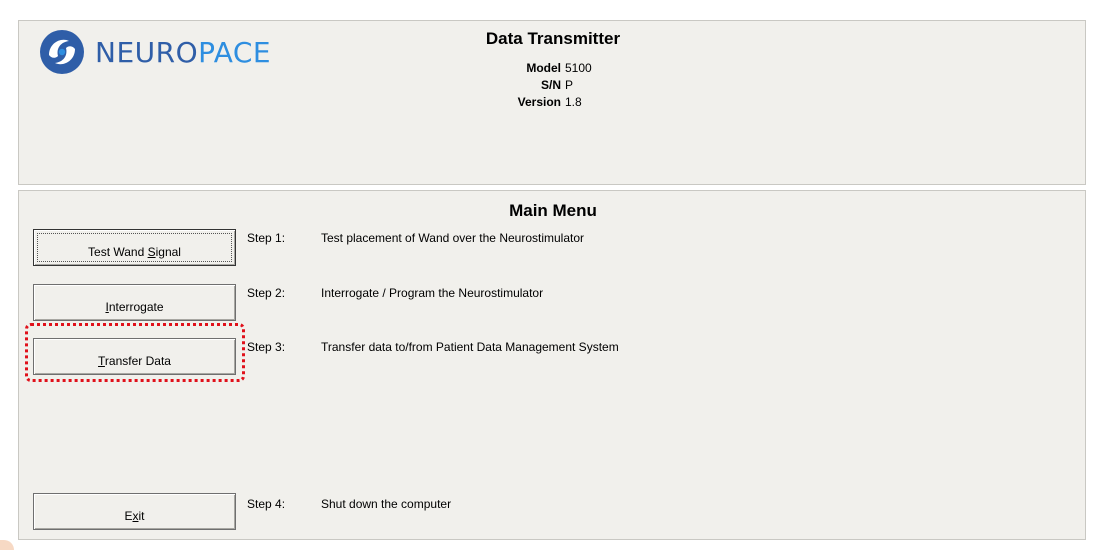  I want to click on step-4-label: Step 4:, so click(266, 504).